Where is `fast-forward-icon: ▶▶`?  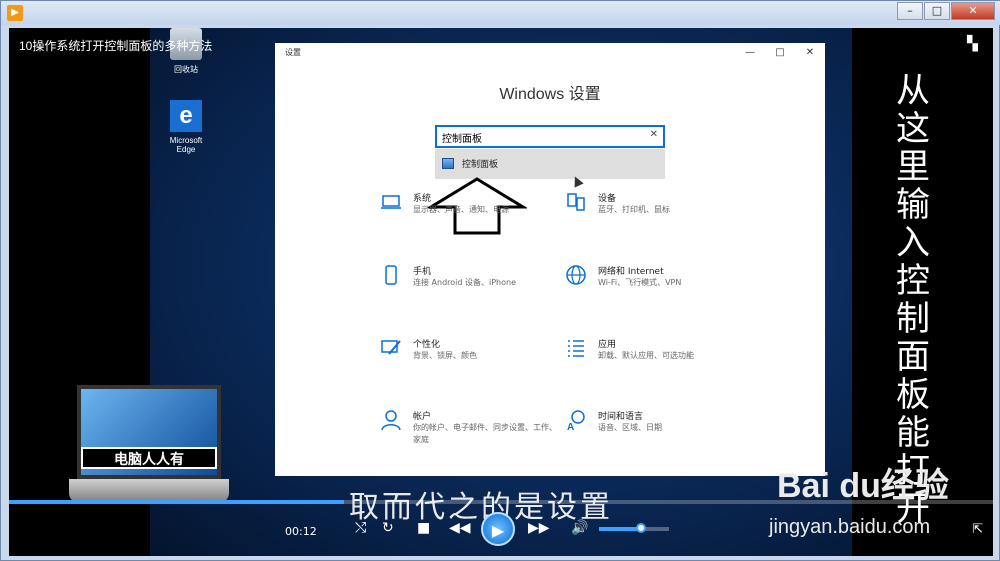
fast-forward-icon: ▶▶ is located at coordinates (539, 528).